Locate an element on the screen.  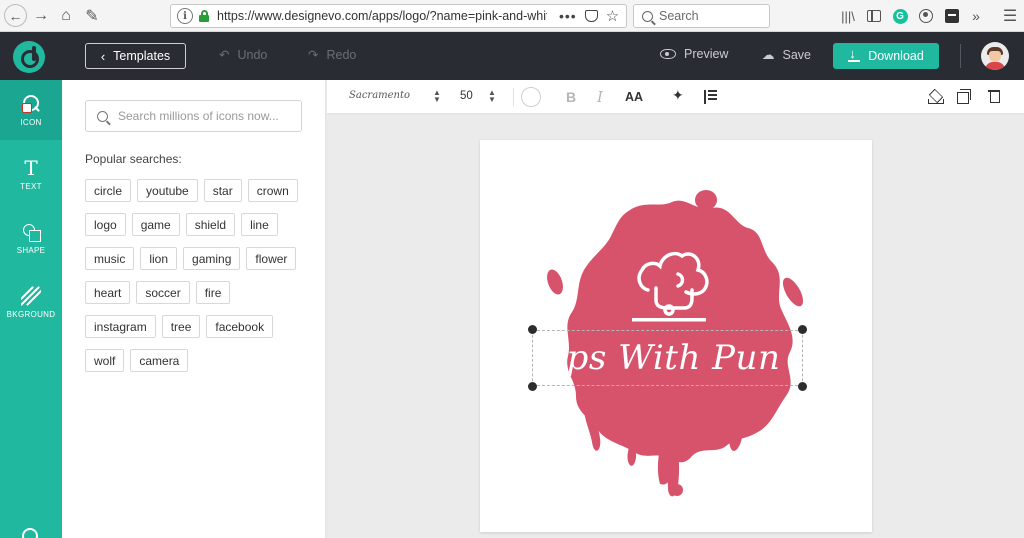
mouse-cursor-icon is located at coordinates (27, 108).